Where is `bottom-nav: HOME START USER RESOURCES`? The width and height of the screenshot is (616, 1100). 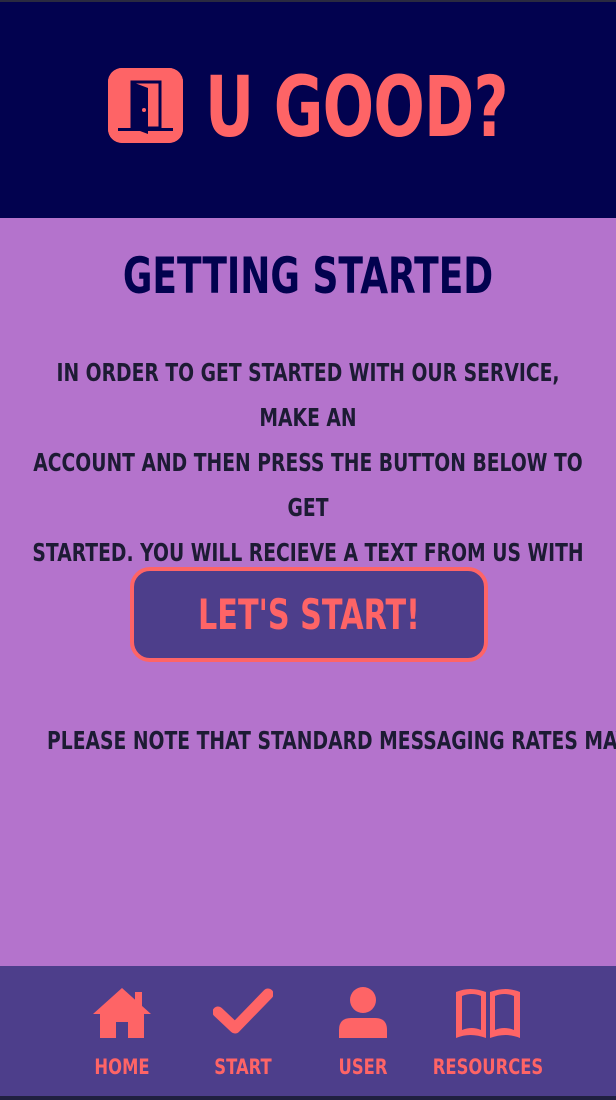
bottom-nav: HOME START USER RESOURCES is located at coordinates (308, 1033).